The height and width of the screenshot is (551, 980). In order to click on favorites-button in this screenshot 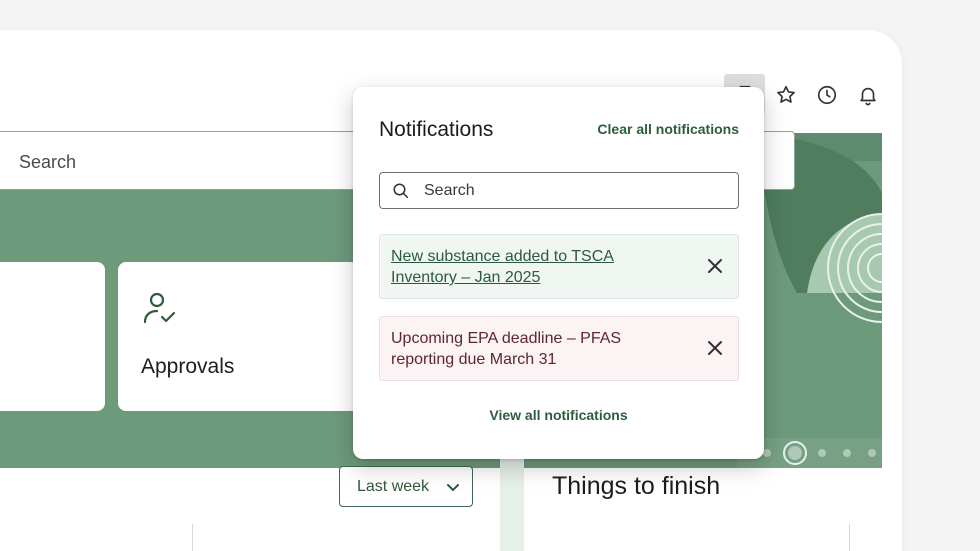, I will do `click(785, 94)`.